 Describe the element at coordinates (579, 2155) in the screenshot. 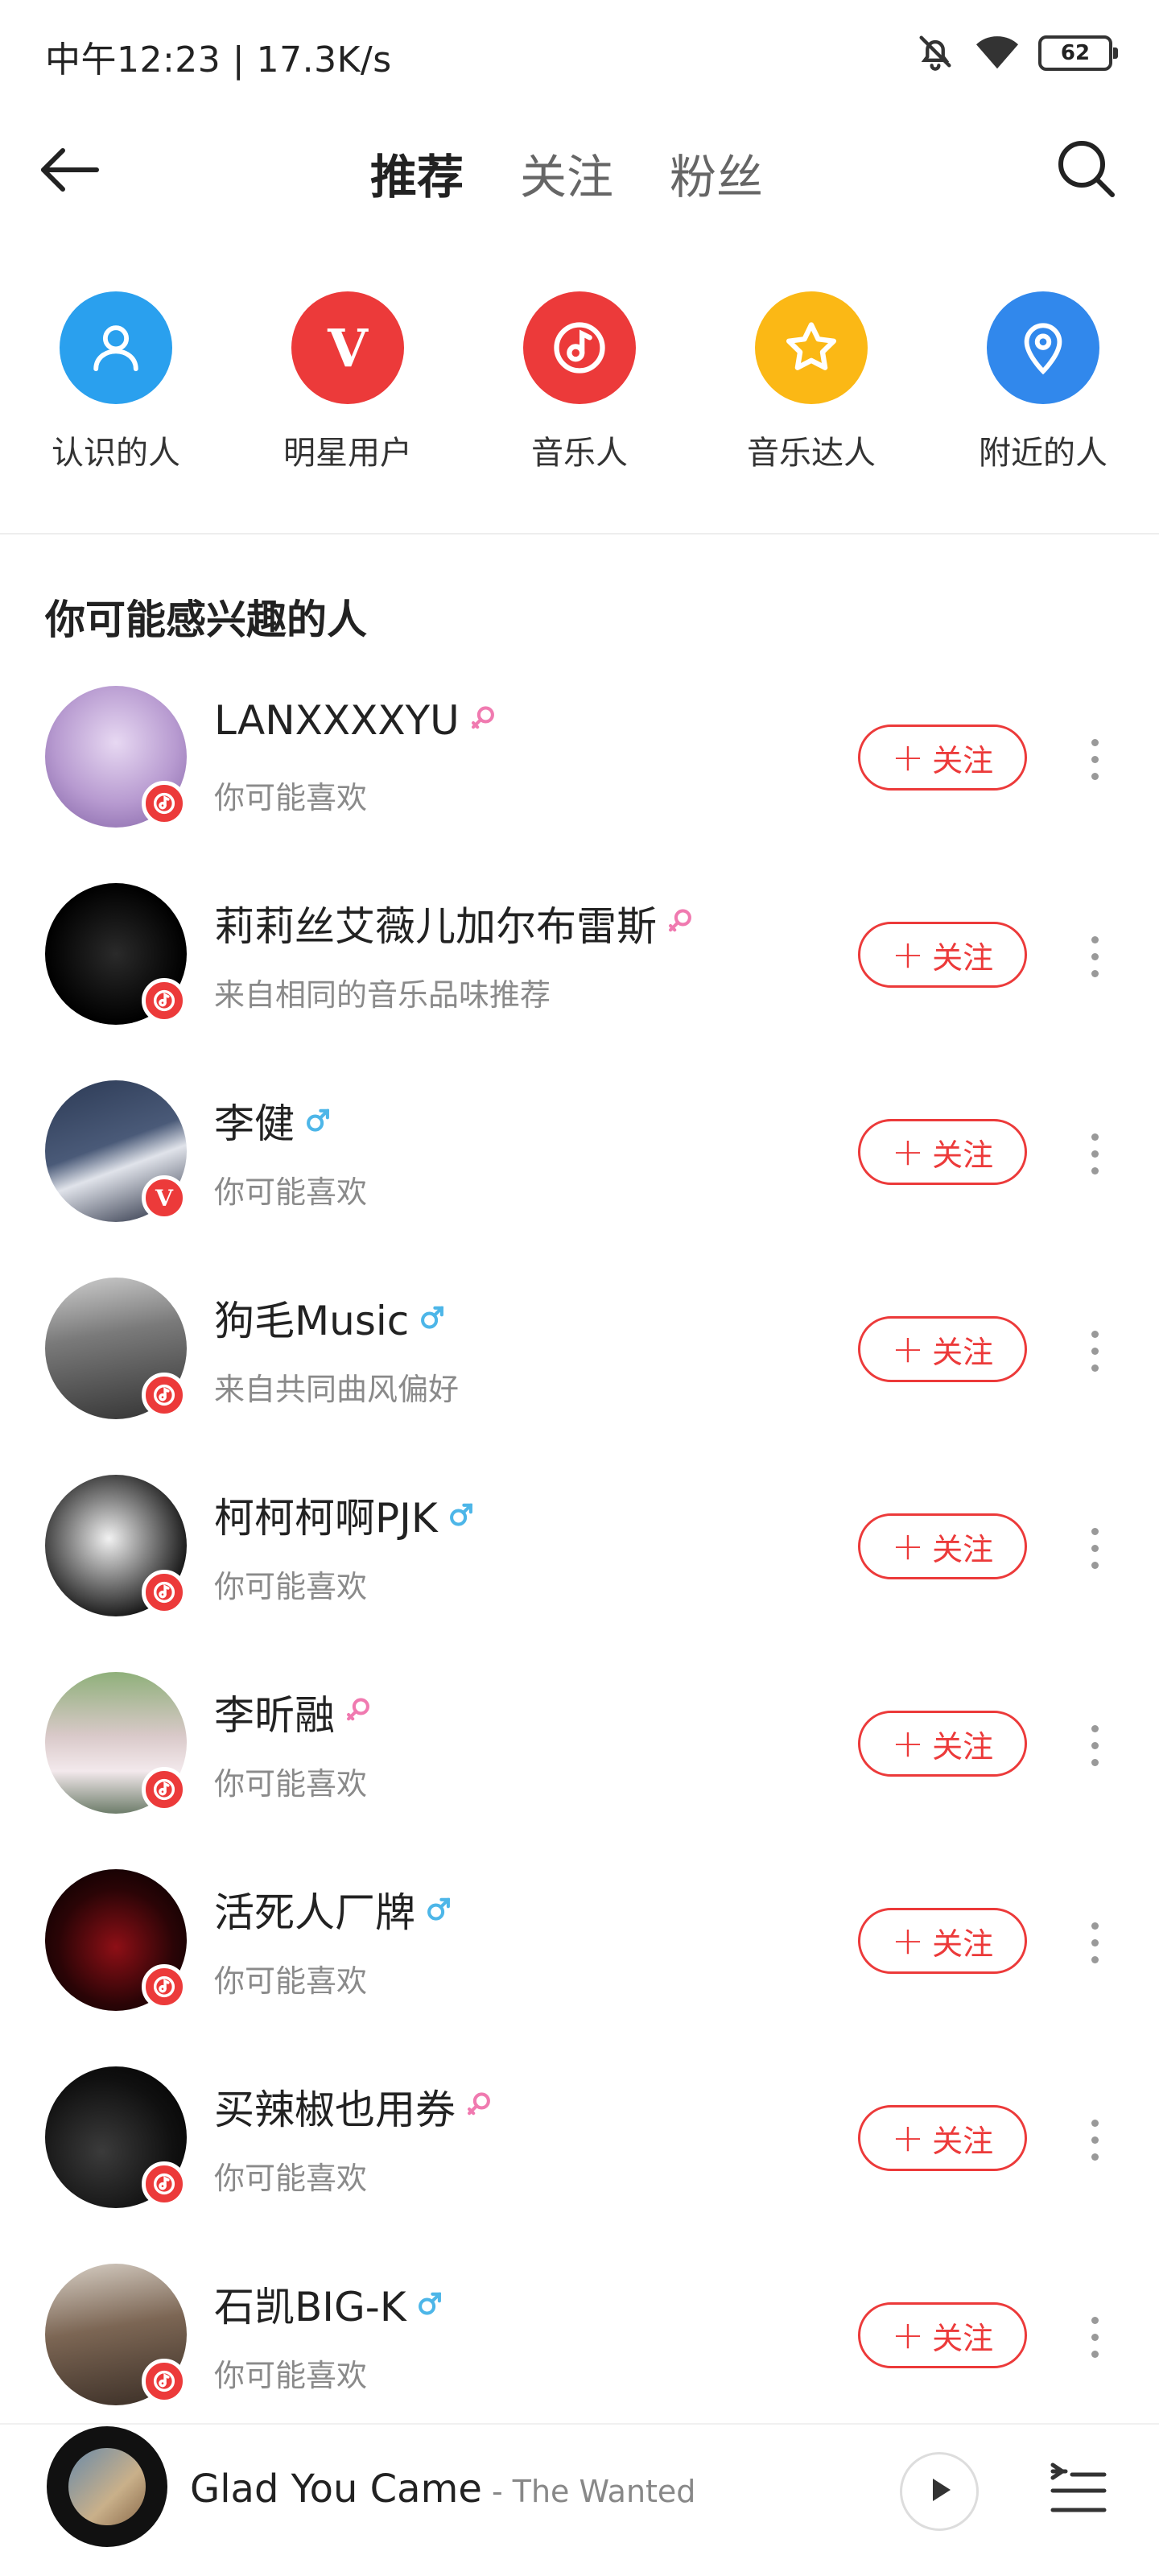

I see `user-row: 买辣椒也用券你可能喜欢 + 关注` at that location.